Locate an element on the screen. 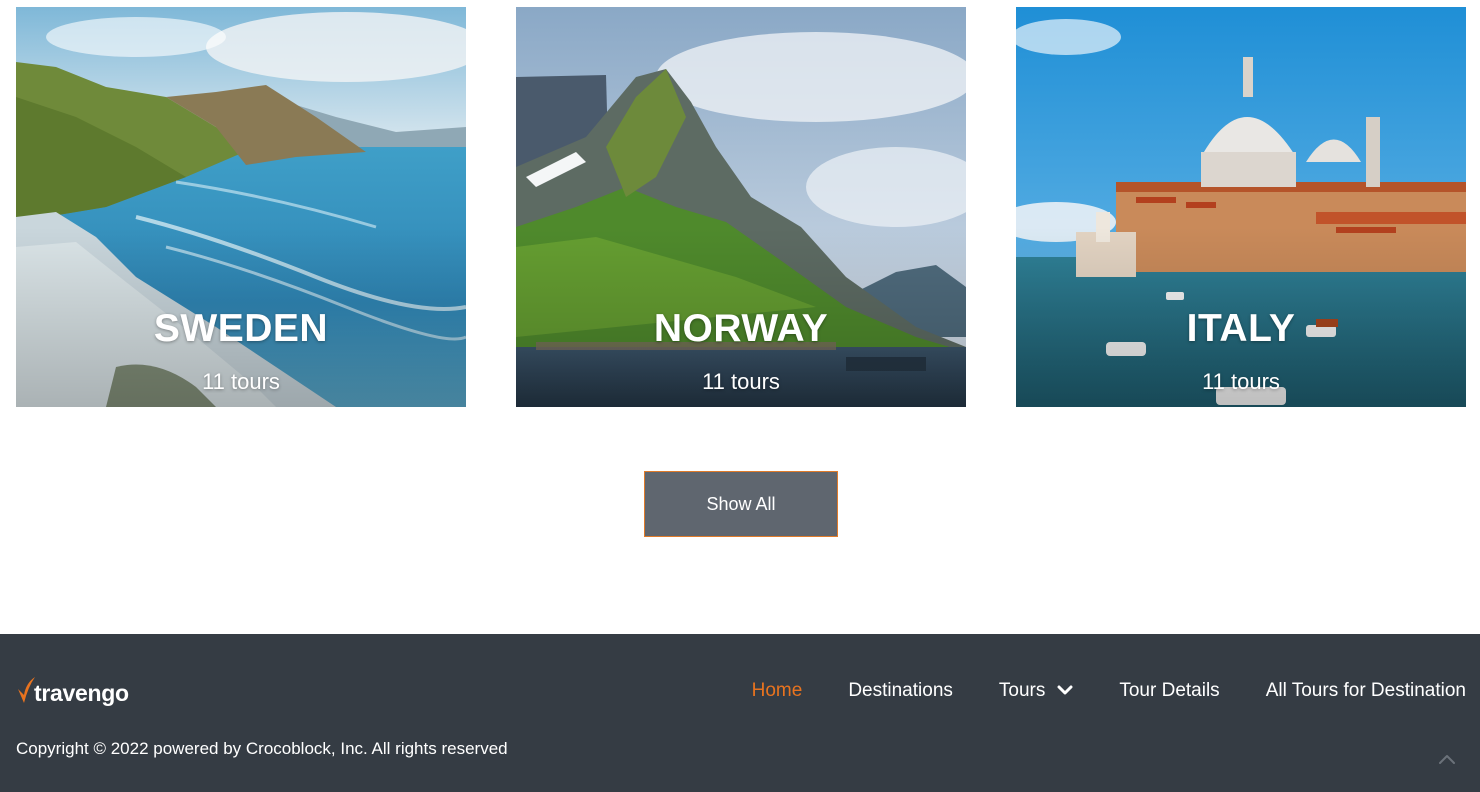 The image size is (1480, 792). nav-item-label: Home is located at coordinates (777, 690).